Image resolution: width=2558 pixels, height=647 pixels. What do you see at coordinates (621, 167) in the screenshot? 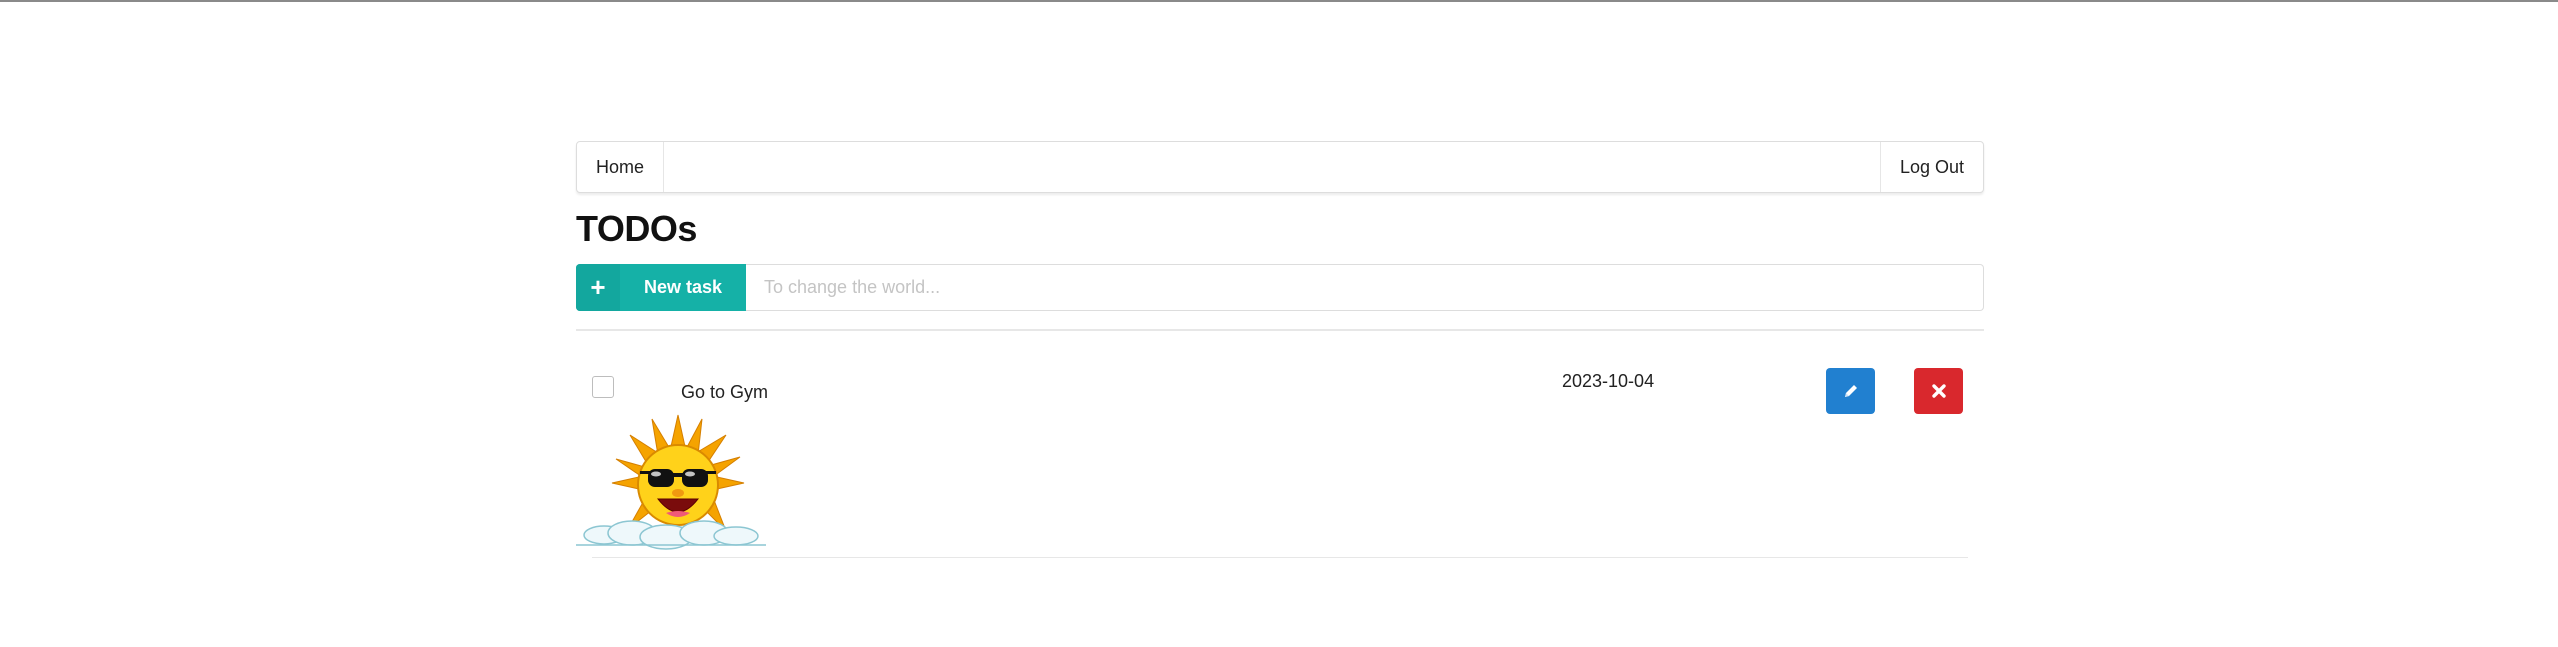
I see `nav-home-link: Home` at bounding box center [621, 167].